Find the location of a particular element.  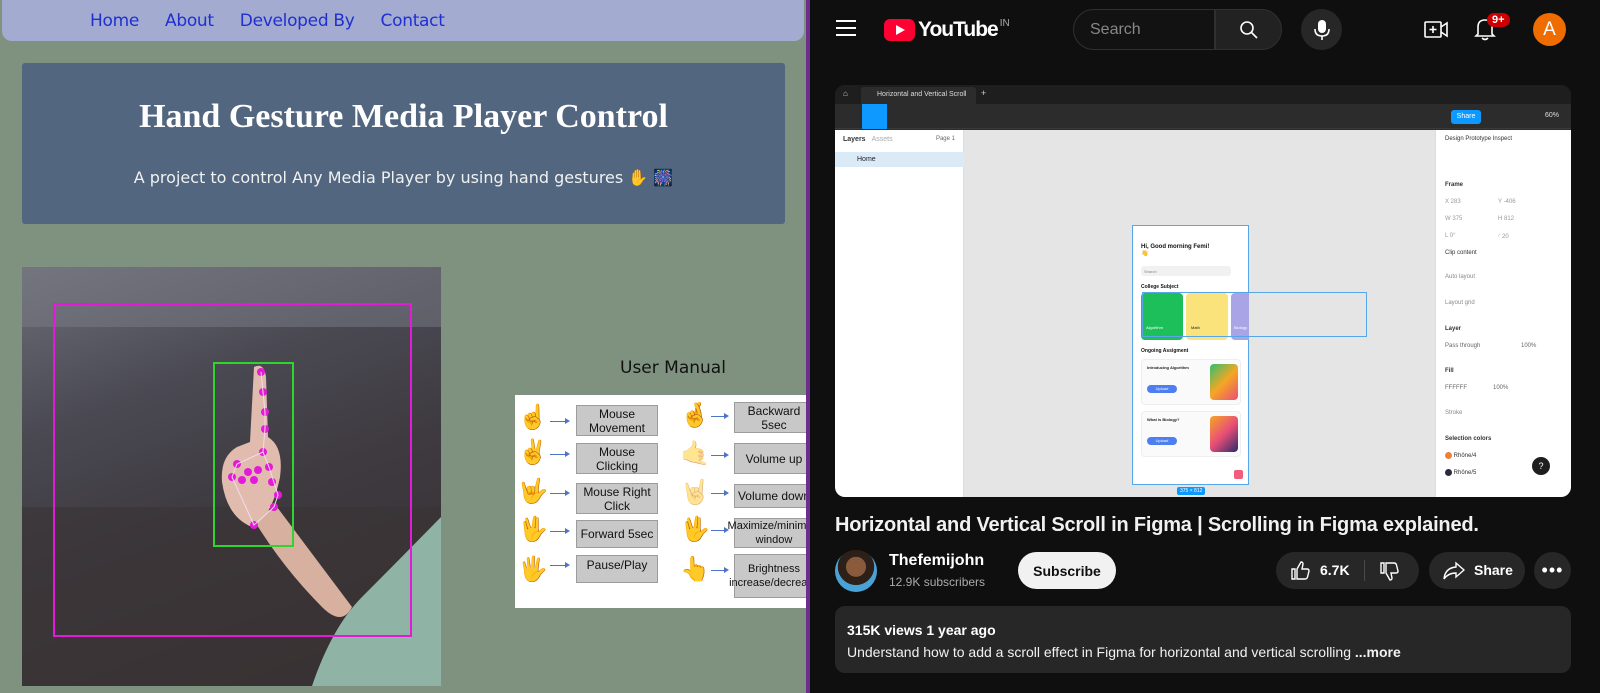

like-divider is located at coordinates (1364, 570).